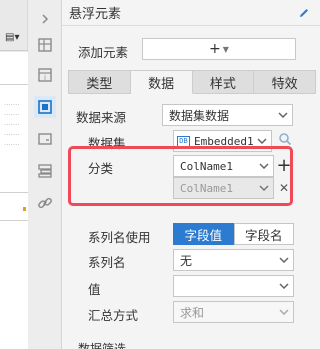 This screenshot has width=320, height=349. I want to click on tab-data: 数据, so click(161, 82).